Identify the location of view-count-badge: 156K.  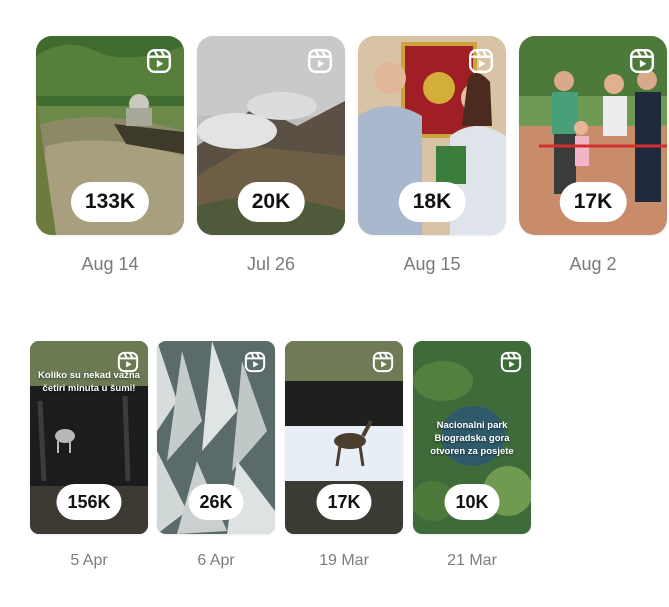
(89, 502).